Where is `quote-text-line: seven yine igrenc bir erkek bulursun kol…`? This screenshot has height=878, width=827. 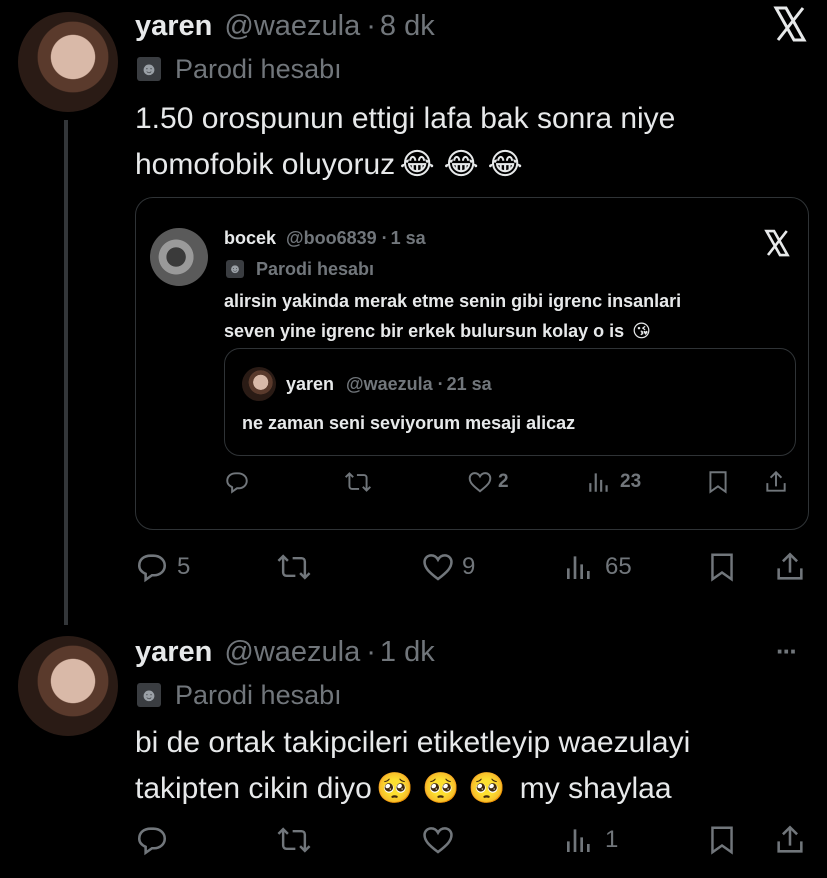
quote-text-line: seven yine igrenc bir erkek bulursun kol… is located at coordinates (509, 331).